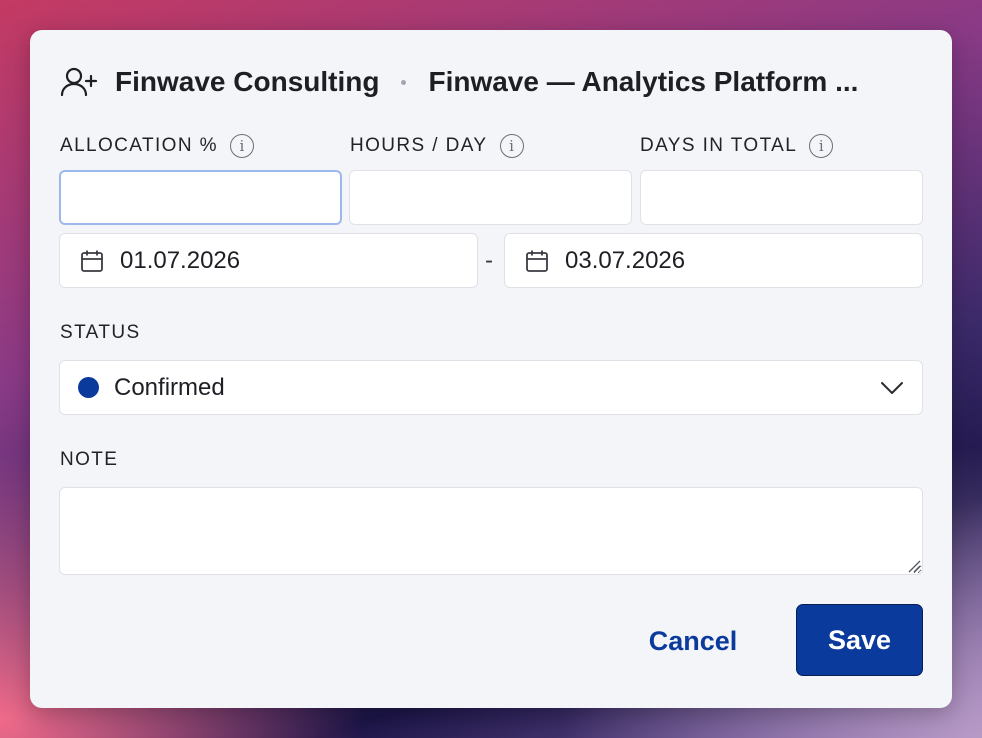 This screenshot has height=738, width=982. Describe the element at coordinates (892, 388) in the screenshot. I see `chevron-down-icon` at that location.